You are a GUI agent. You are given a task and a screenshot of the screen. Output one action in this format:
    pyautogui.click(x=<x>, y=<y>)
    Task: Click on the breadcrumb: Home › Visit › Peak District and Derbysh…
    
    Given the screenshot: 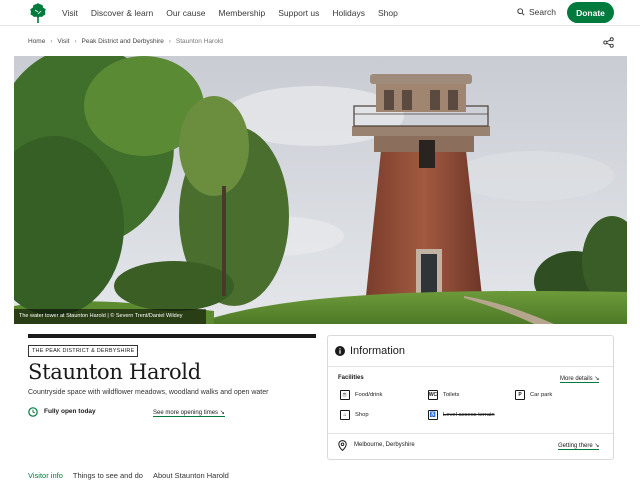 What is the action you would take?
    pyautogui.click(x=125, y=41)
    